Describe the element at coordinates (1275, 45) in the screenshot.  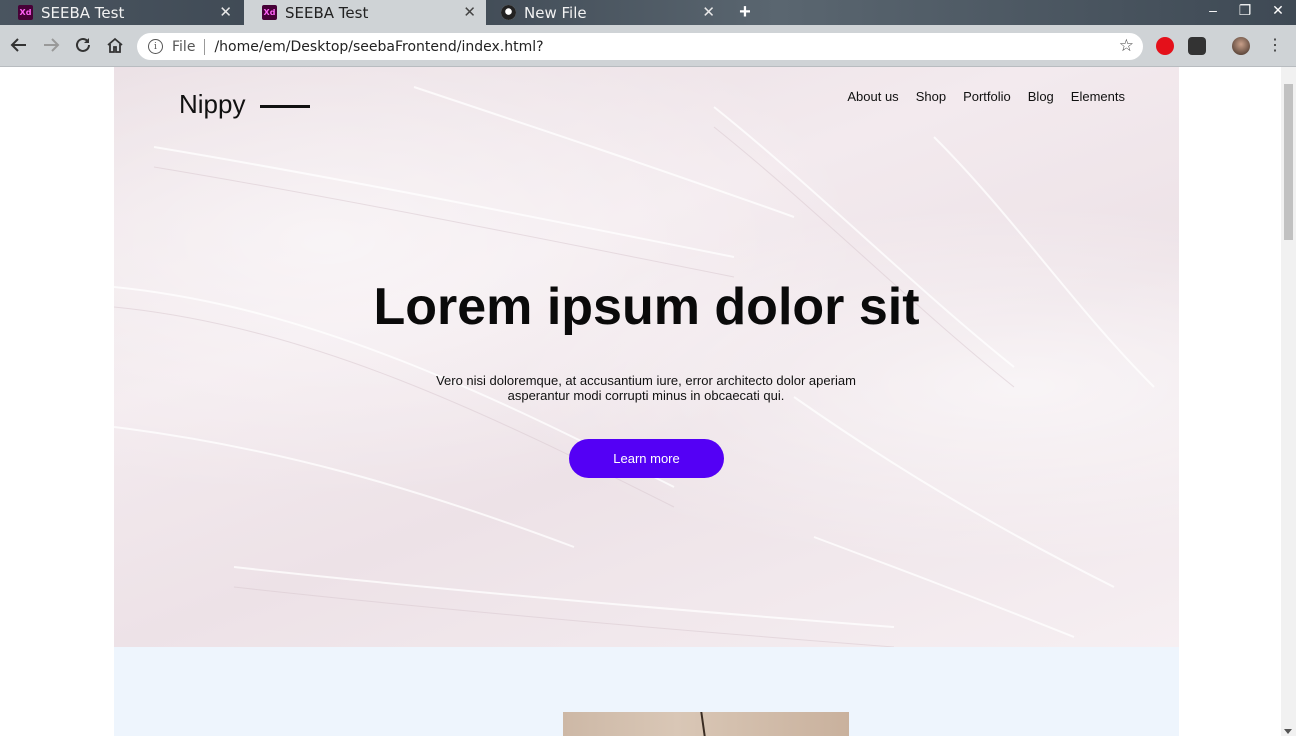
I see `menu-icon: ⋮` at that location.